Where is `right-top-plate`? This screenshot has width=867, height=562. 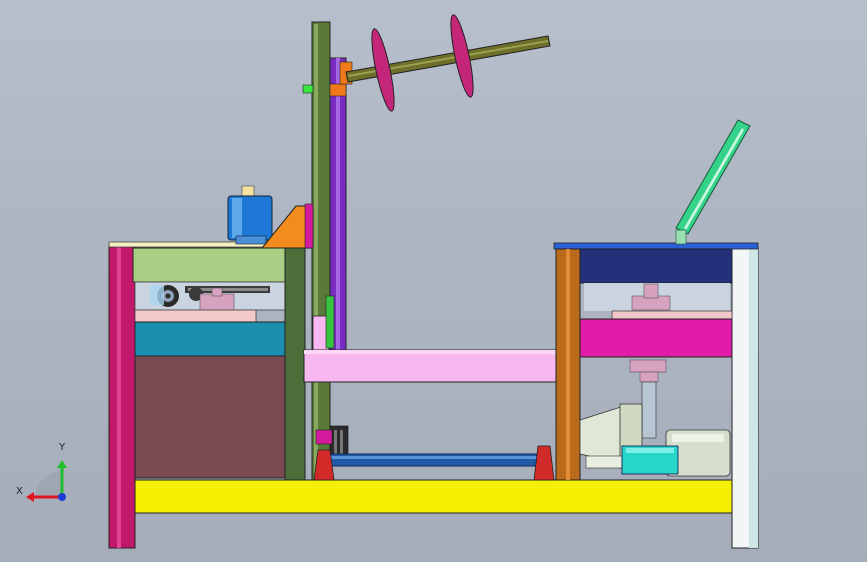
right-top-plate is located at coordinates (656, 246).